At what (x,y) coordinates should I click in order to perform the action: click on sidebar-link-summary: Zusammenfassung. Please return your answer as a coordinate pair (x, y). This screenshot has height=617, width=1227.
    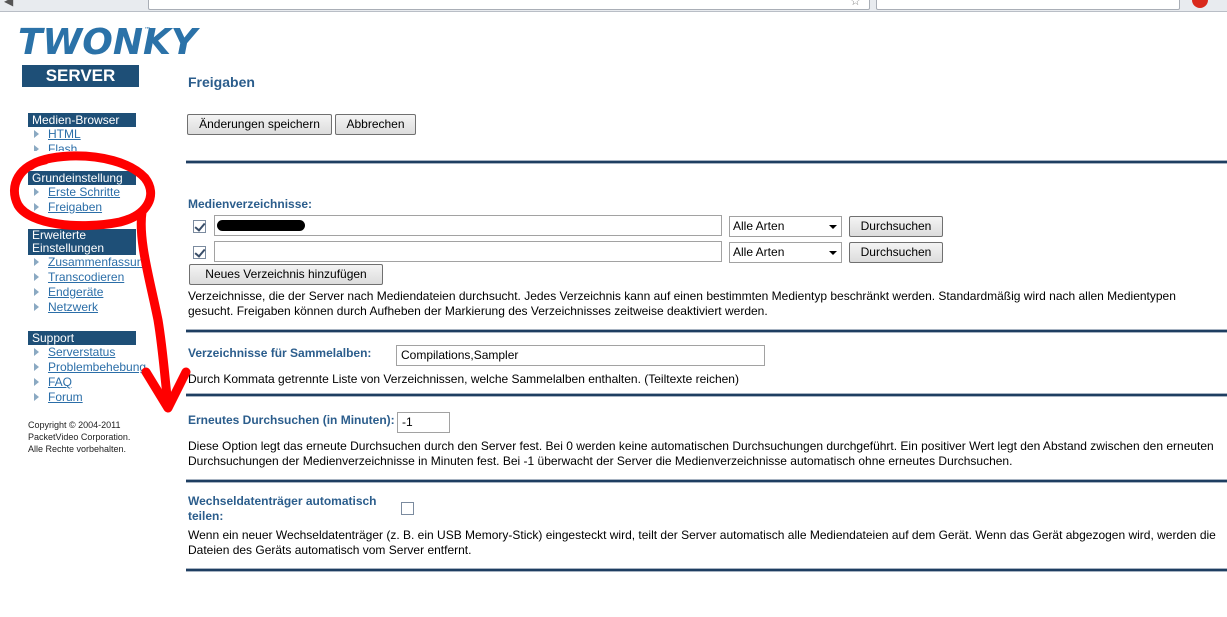
    Looking at the image, I should click on (99, 262).